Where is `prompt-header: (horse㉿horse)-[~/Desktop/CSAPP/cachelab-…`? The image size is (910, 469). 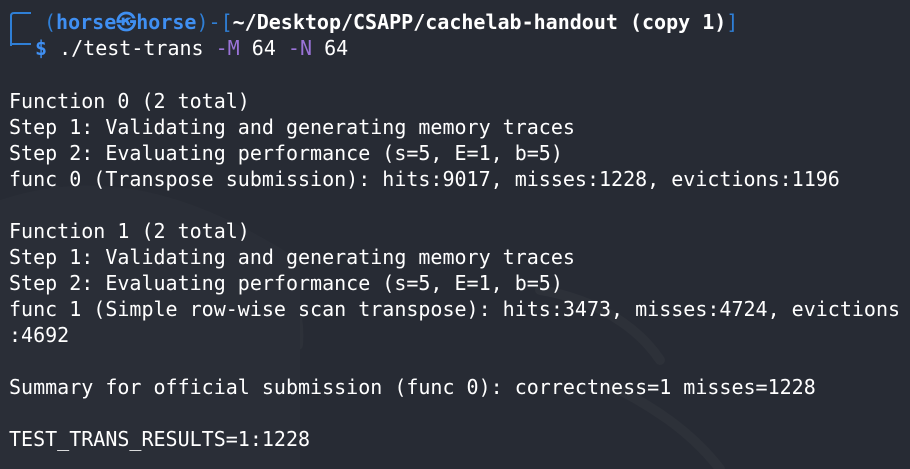
prompt-header: (horse㉿horse)-[~/Desktop/CSAPP/cachelab-… is located at coordinates (391, 22).